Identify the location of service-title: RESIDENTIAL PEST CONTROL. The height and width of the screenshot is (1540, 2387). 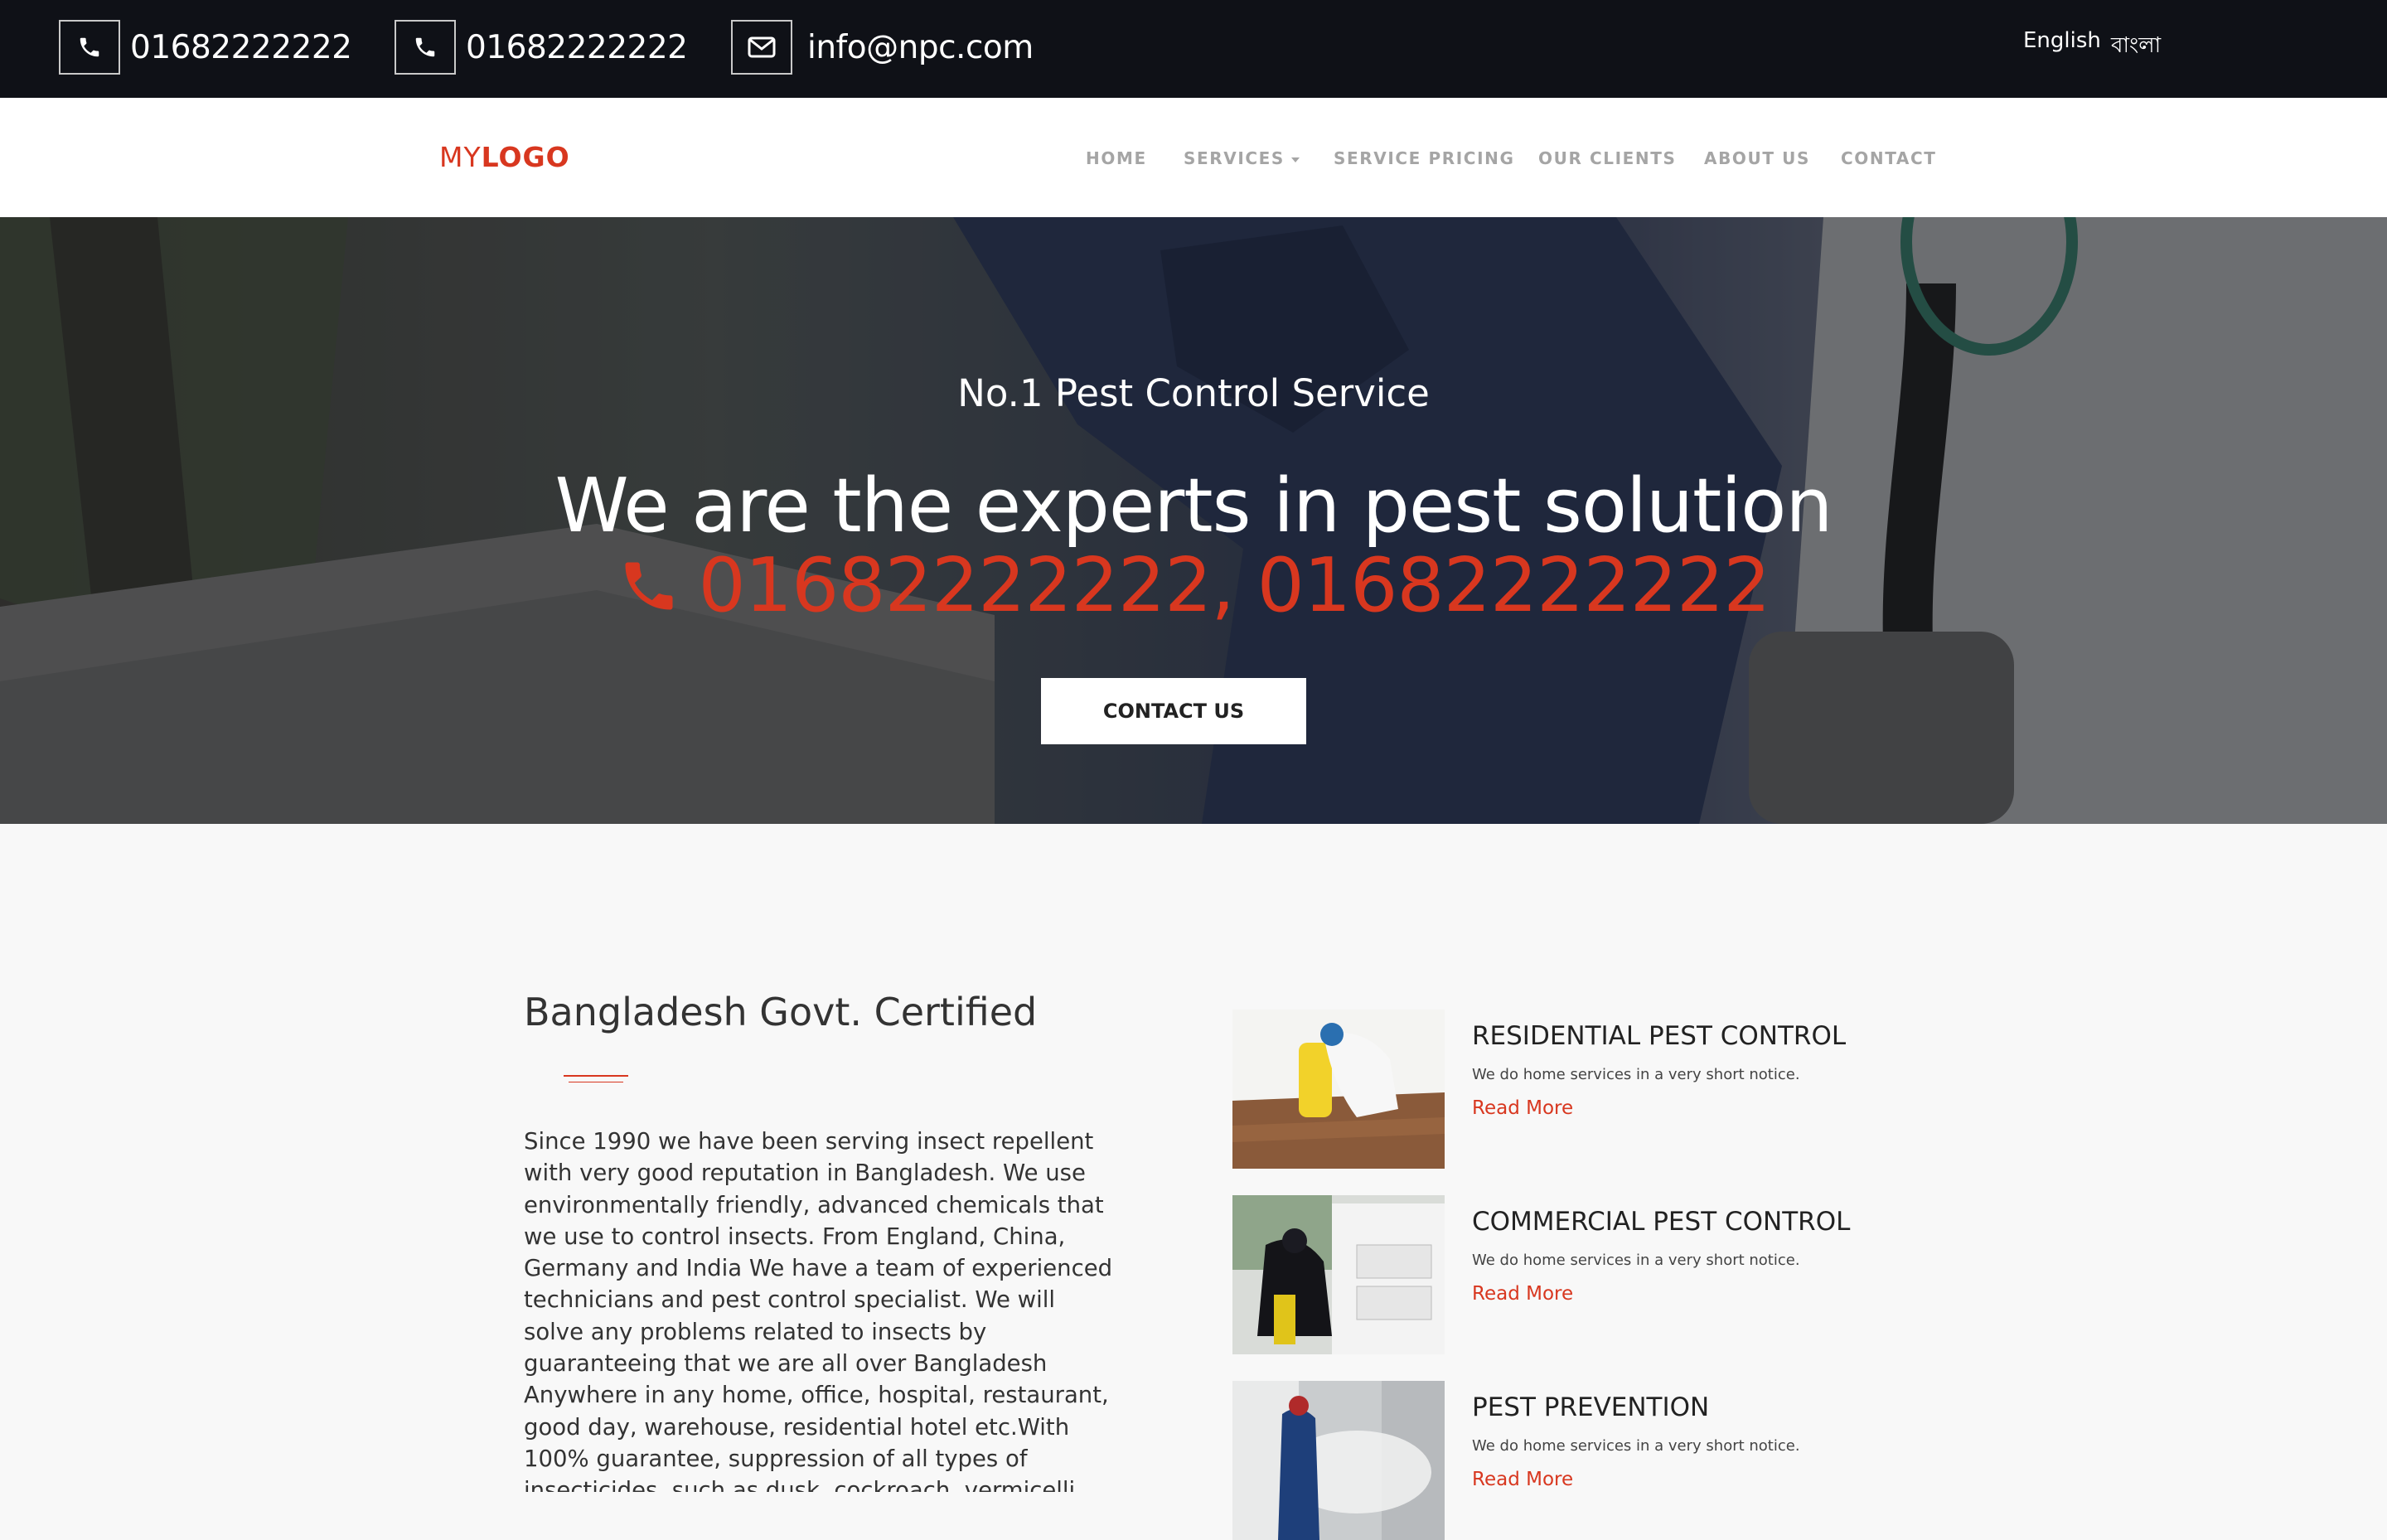
(1659, 1036).